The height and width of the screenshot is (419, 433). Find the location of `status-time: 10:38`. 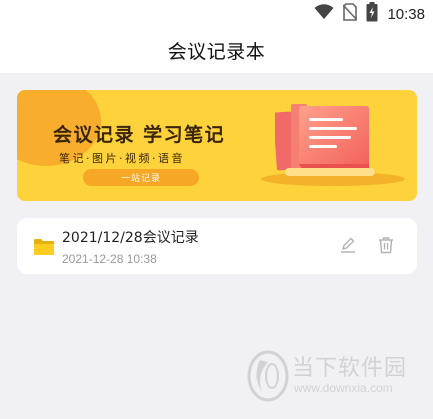

status-time: 10:38 is located at coordinates (406, 14).